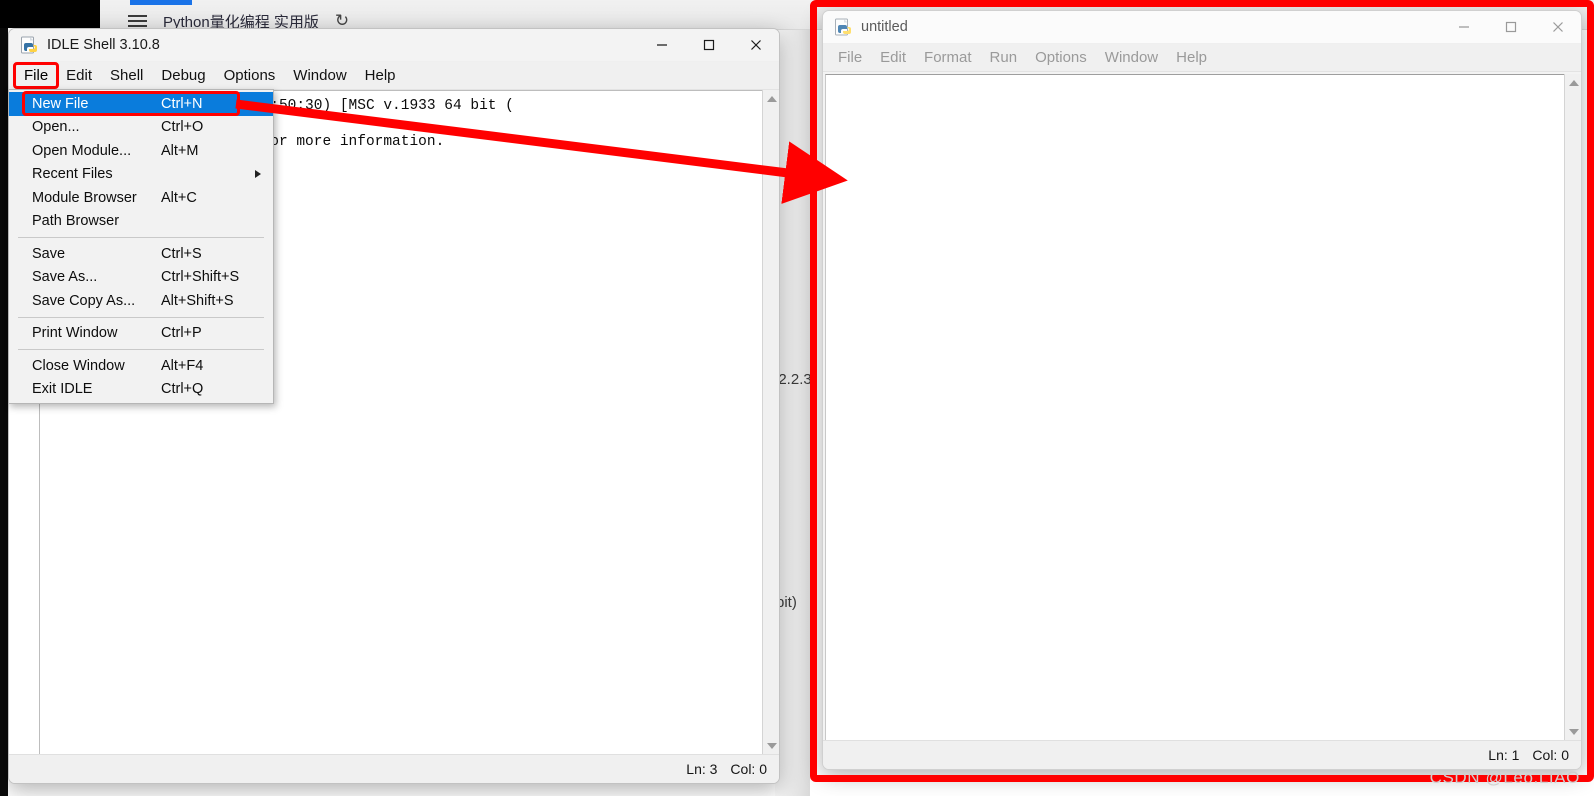 This screenshot has height=796, width=1594. Describe the element at coordinates (748, 769) in the screenshot. I see `shell-col-indicator: Col: 0` at that location.